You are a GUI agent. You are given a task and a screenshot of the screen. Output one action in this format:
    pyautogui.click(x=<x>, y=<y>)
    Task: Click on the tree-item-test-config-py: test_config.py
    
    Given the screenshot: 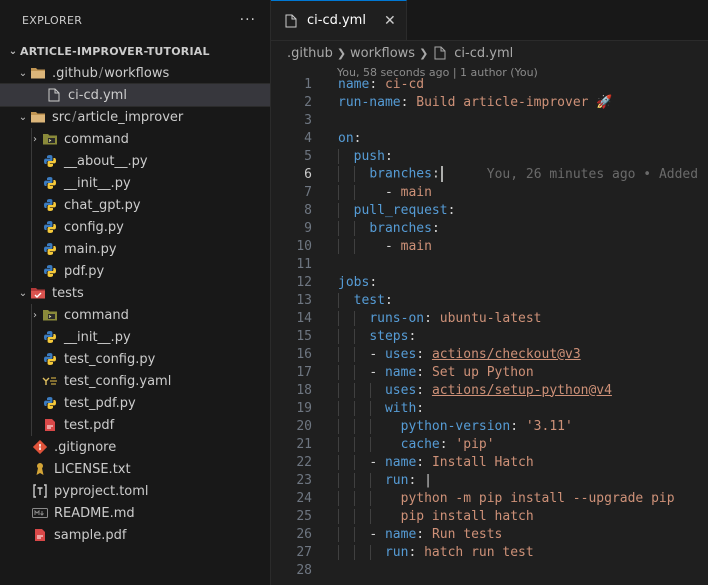 What is the action you would take?
    pyautogui.click(x=135, y=359)
    